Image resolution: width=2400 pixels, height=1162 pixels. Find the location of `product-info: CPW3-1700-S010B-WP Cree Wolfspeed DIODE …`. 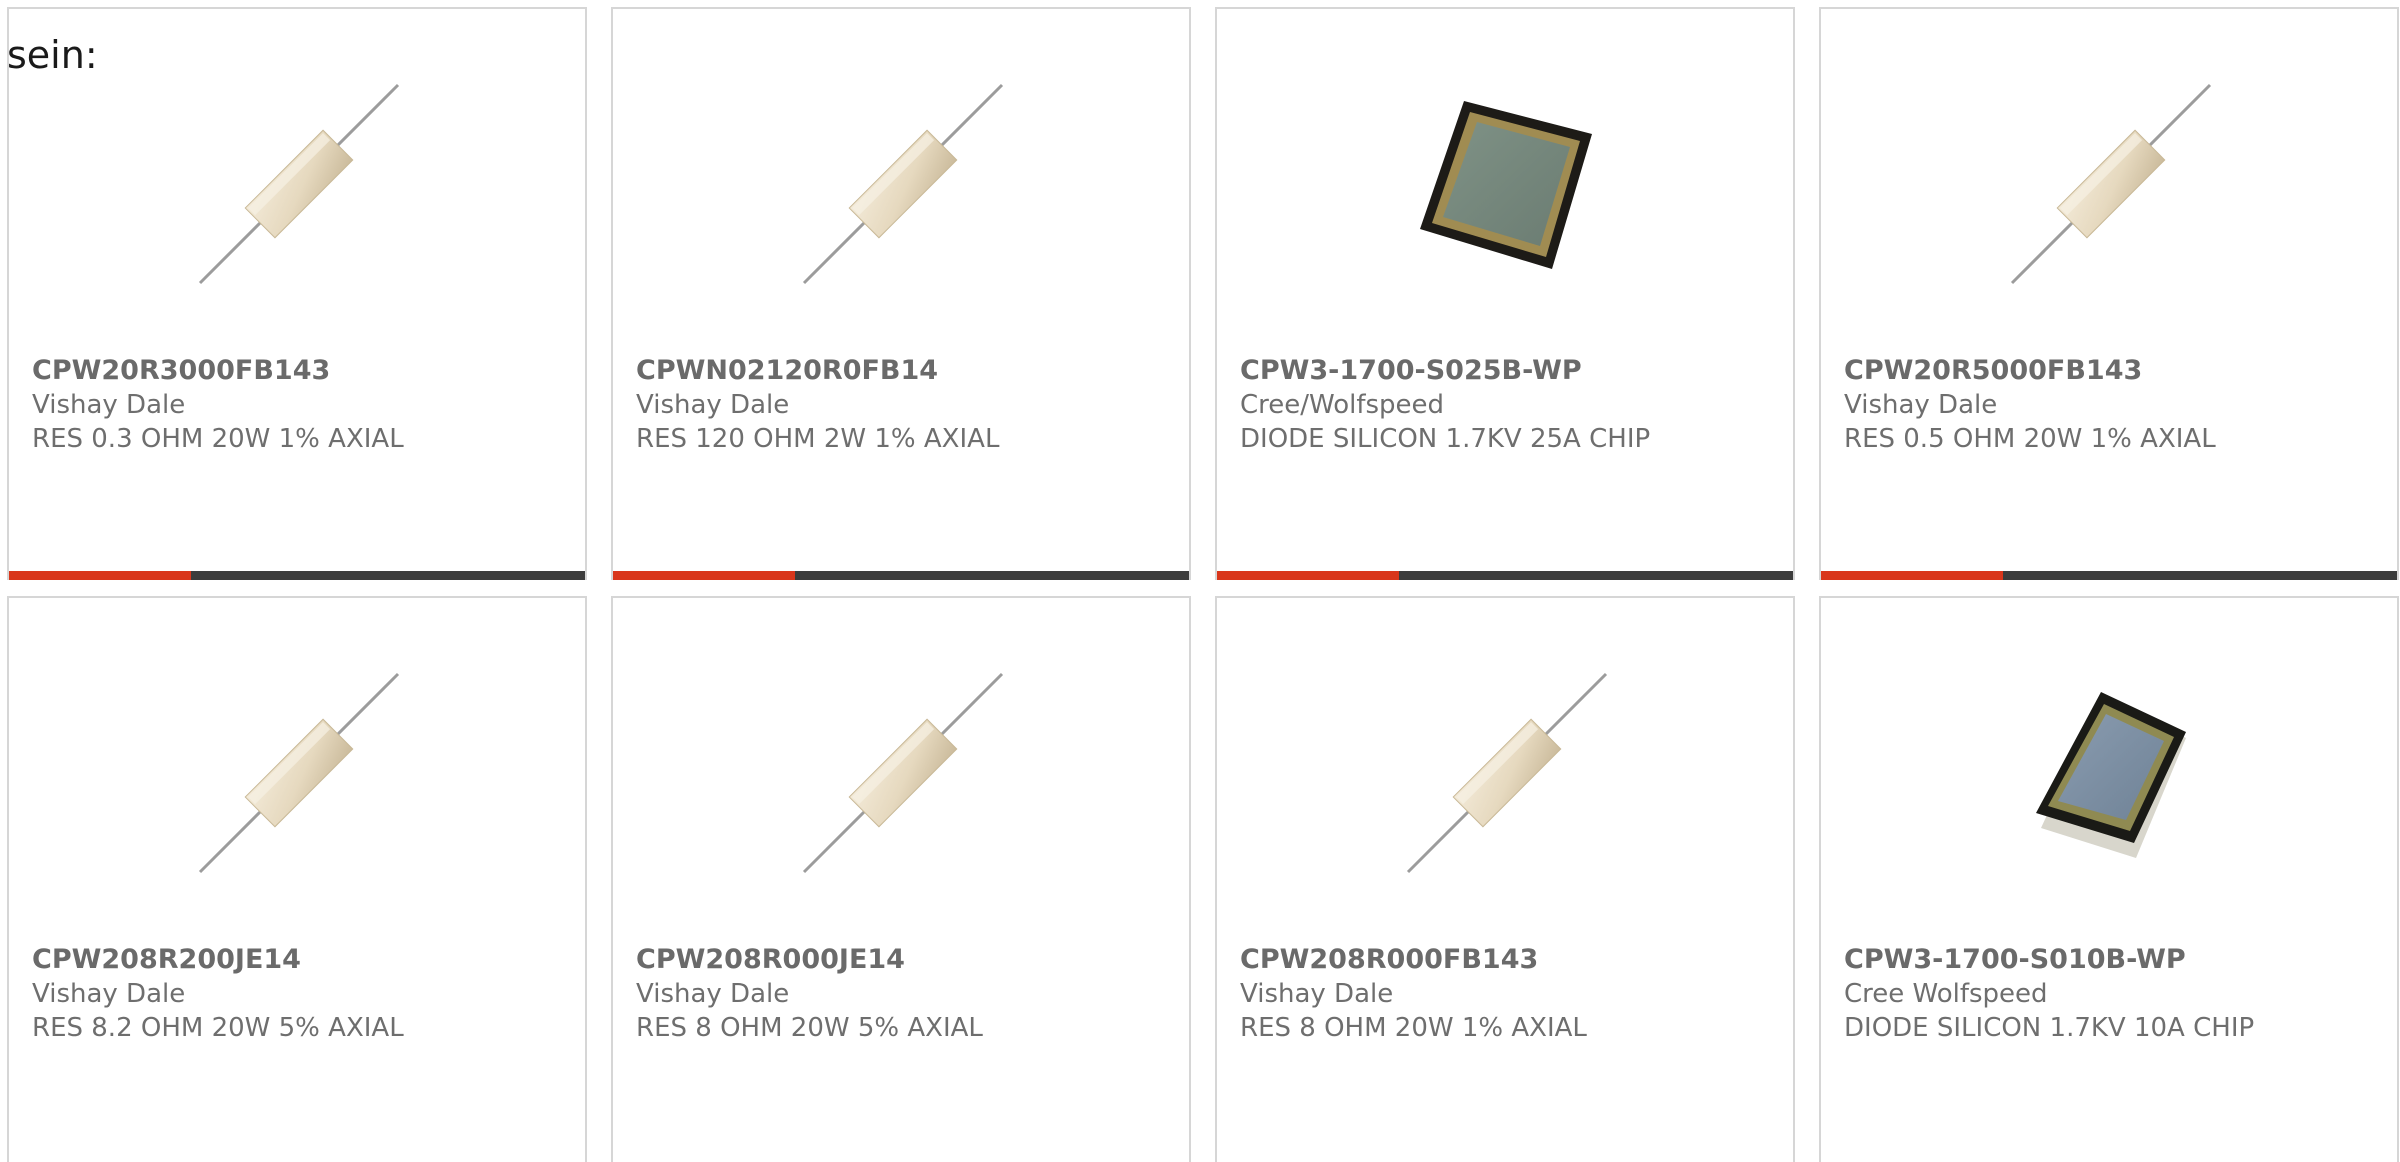

product-info: CPW3-1700-S010B-WP Cree Wolfspeed DIODE … is located at coordinates (2110, 994).